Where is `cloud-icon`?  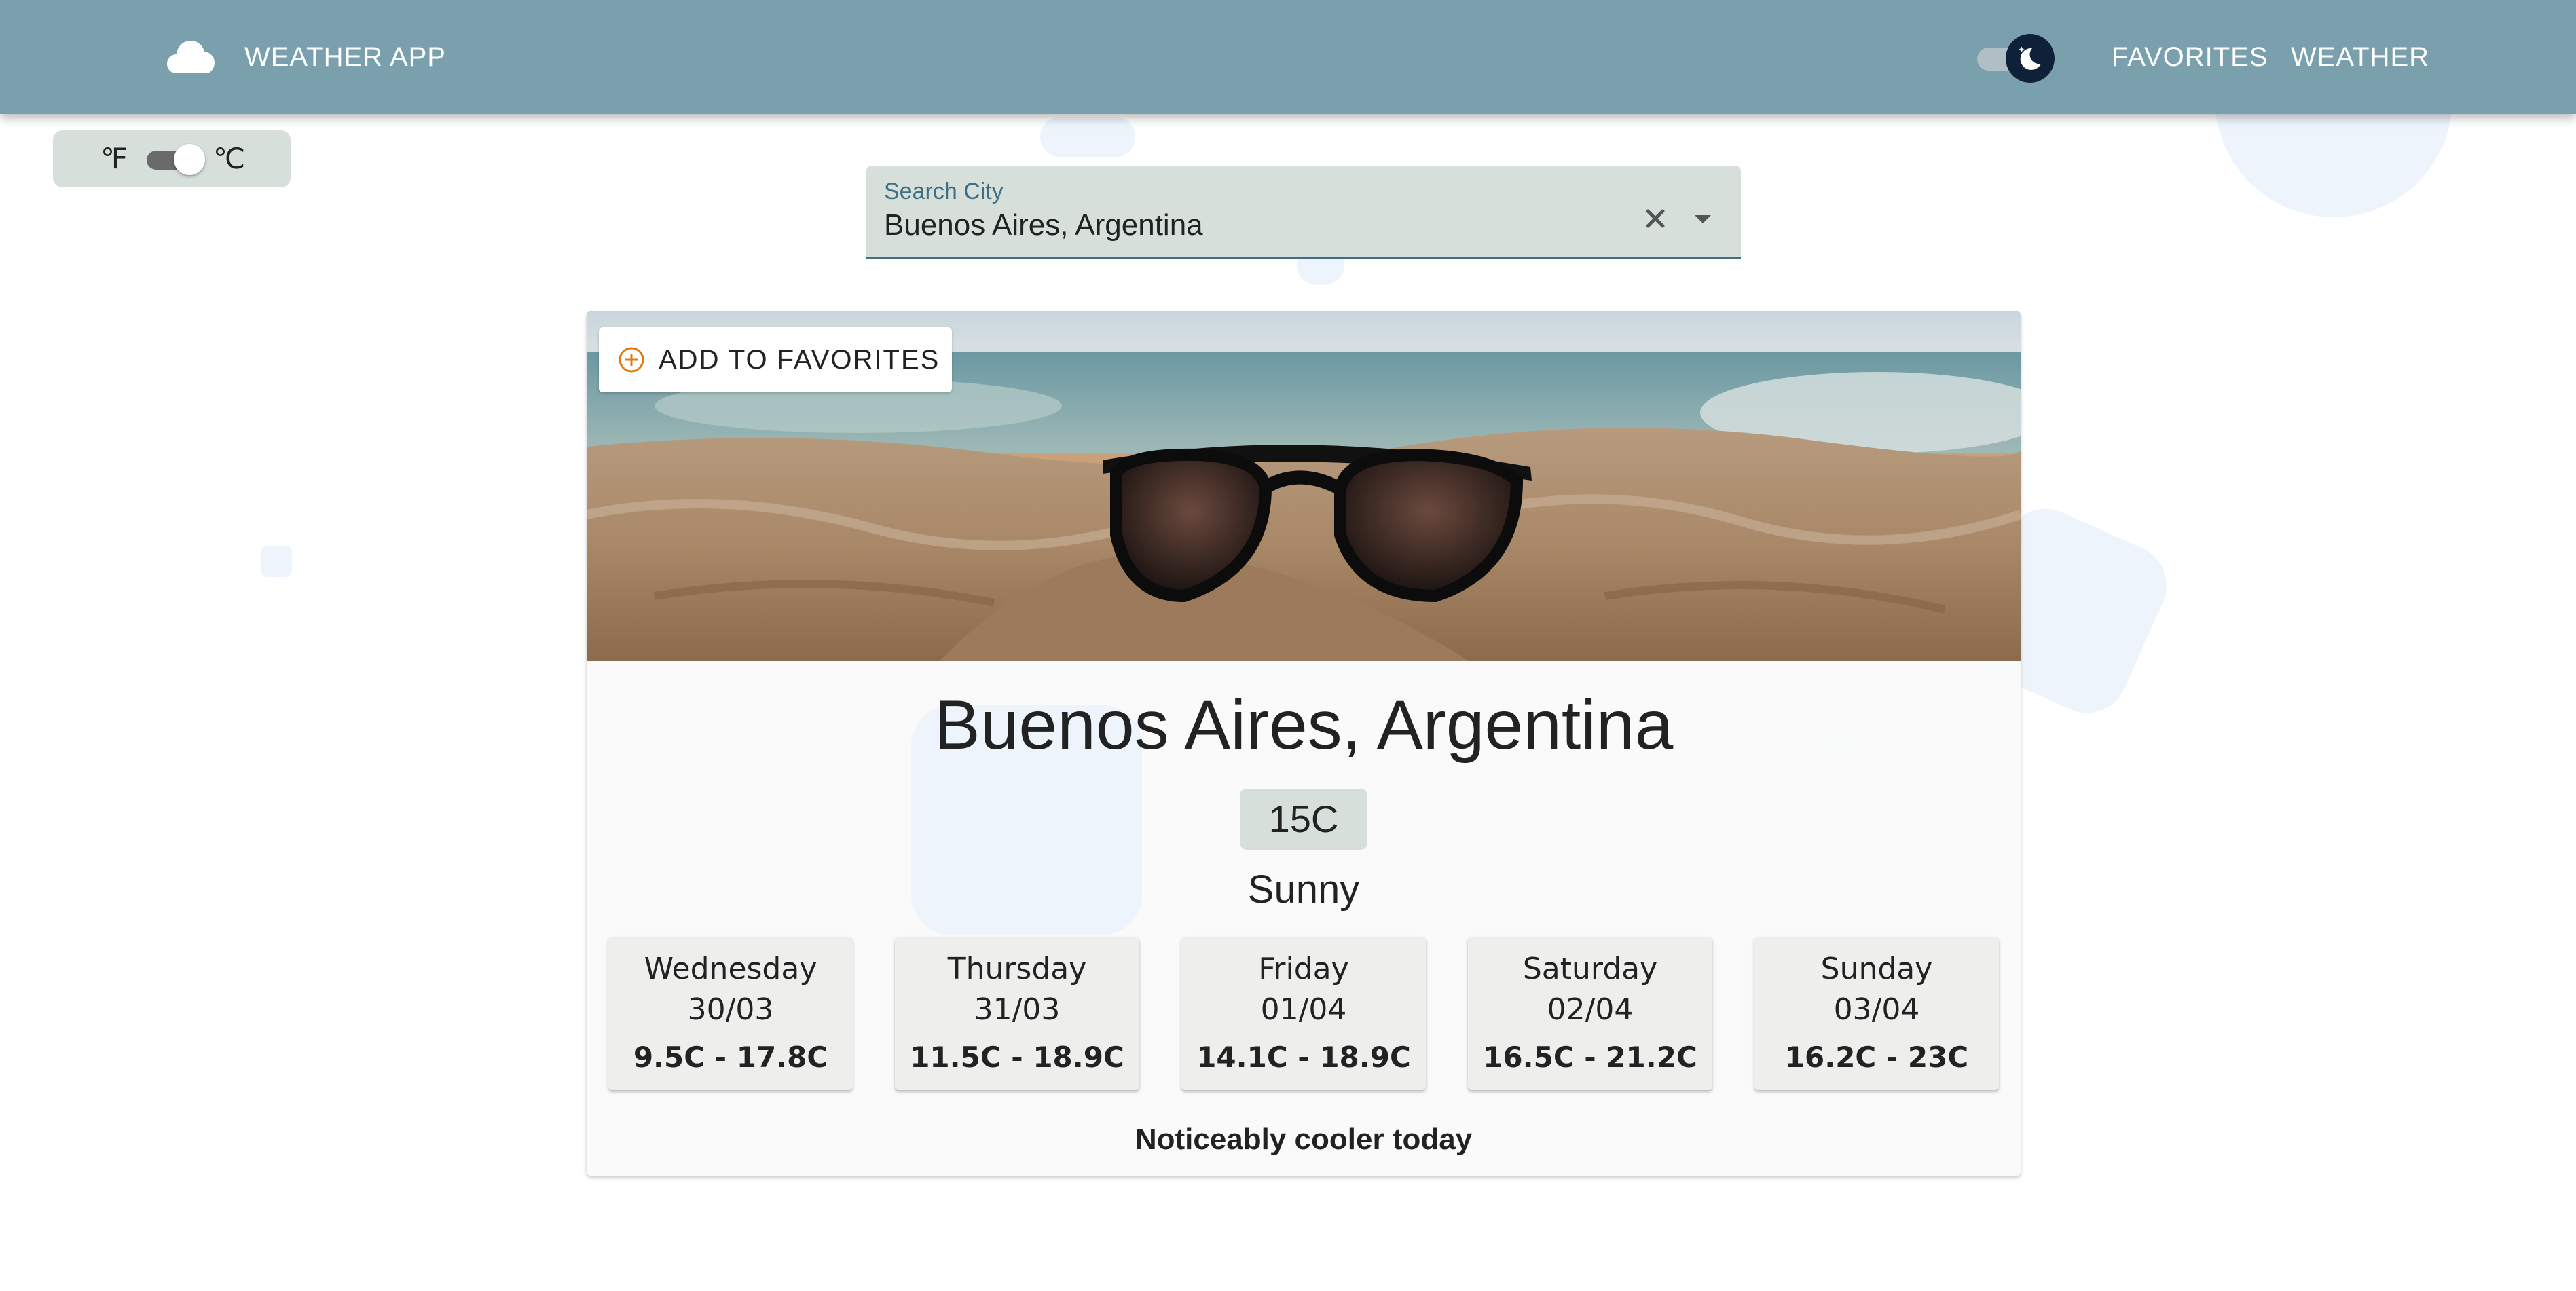 cloud-icon is located at coordinates (191, 57).